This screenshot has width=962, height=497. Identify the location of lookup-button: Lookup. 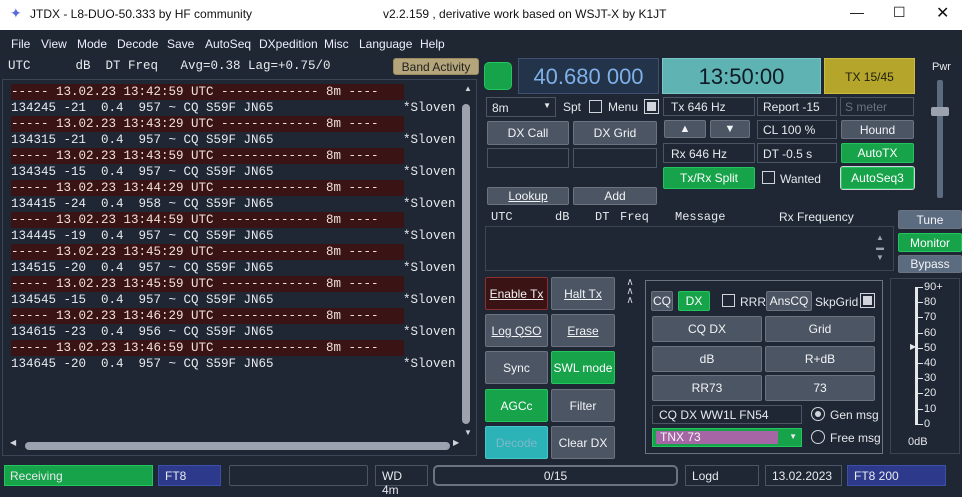
(528, 196).